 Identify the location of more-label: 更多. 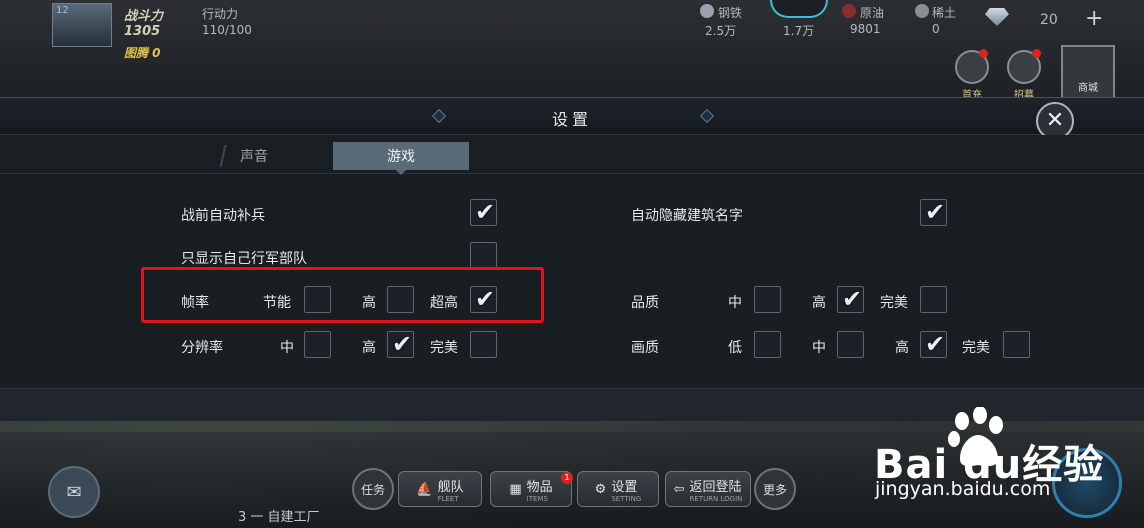
(774, 489).